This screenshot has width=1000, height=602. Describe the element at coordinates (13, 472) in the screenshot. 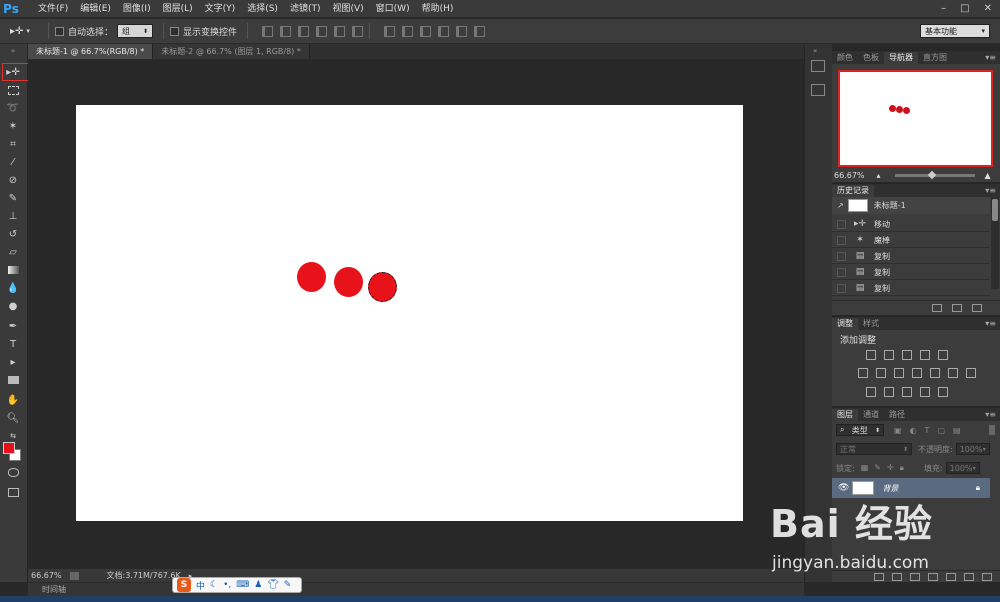

I see `quick-mask-icon` at that location.